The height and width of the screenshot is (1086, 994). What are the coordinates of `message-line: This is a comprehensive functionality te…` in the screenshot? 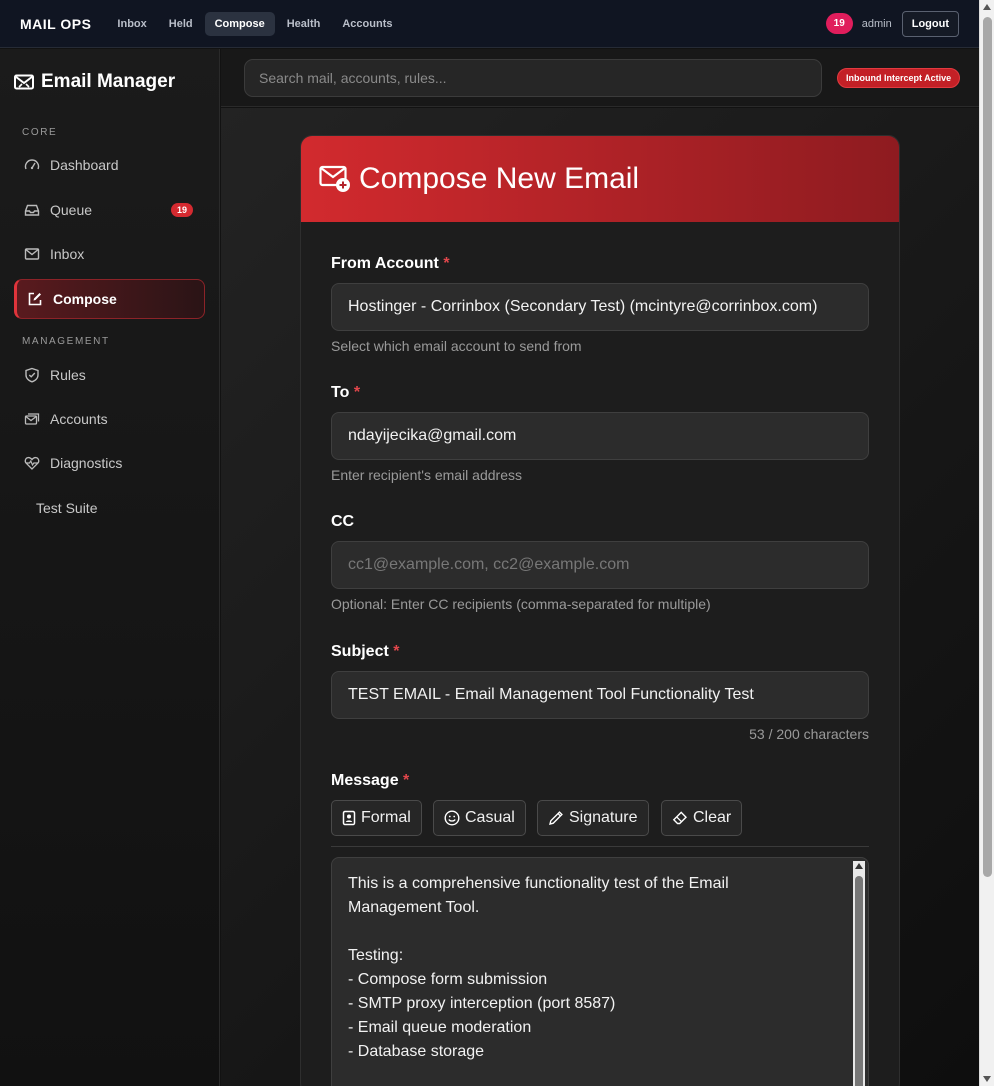 It's located at (538, 883).